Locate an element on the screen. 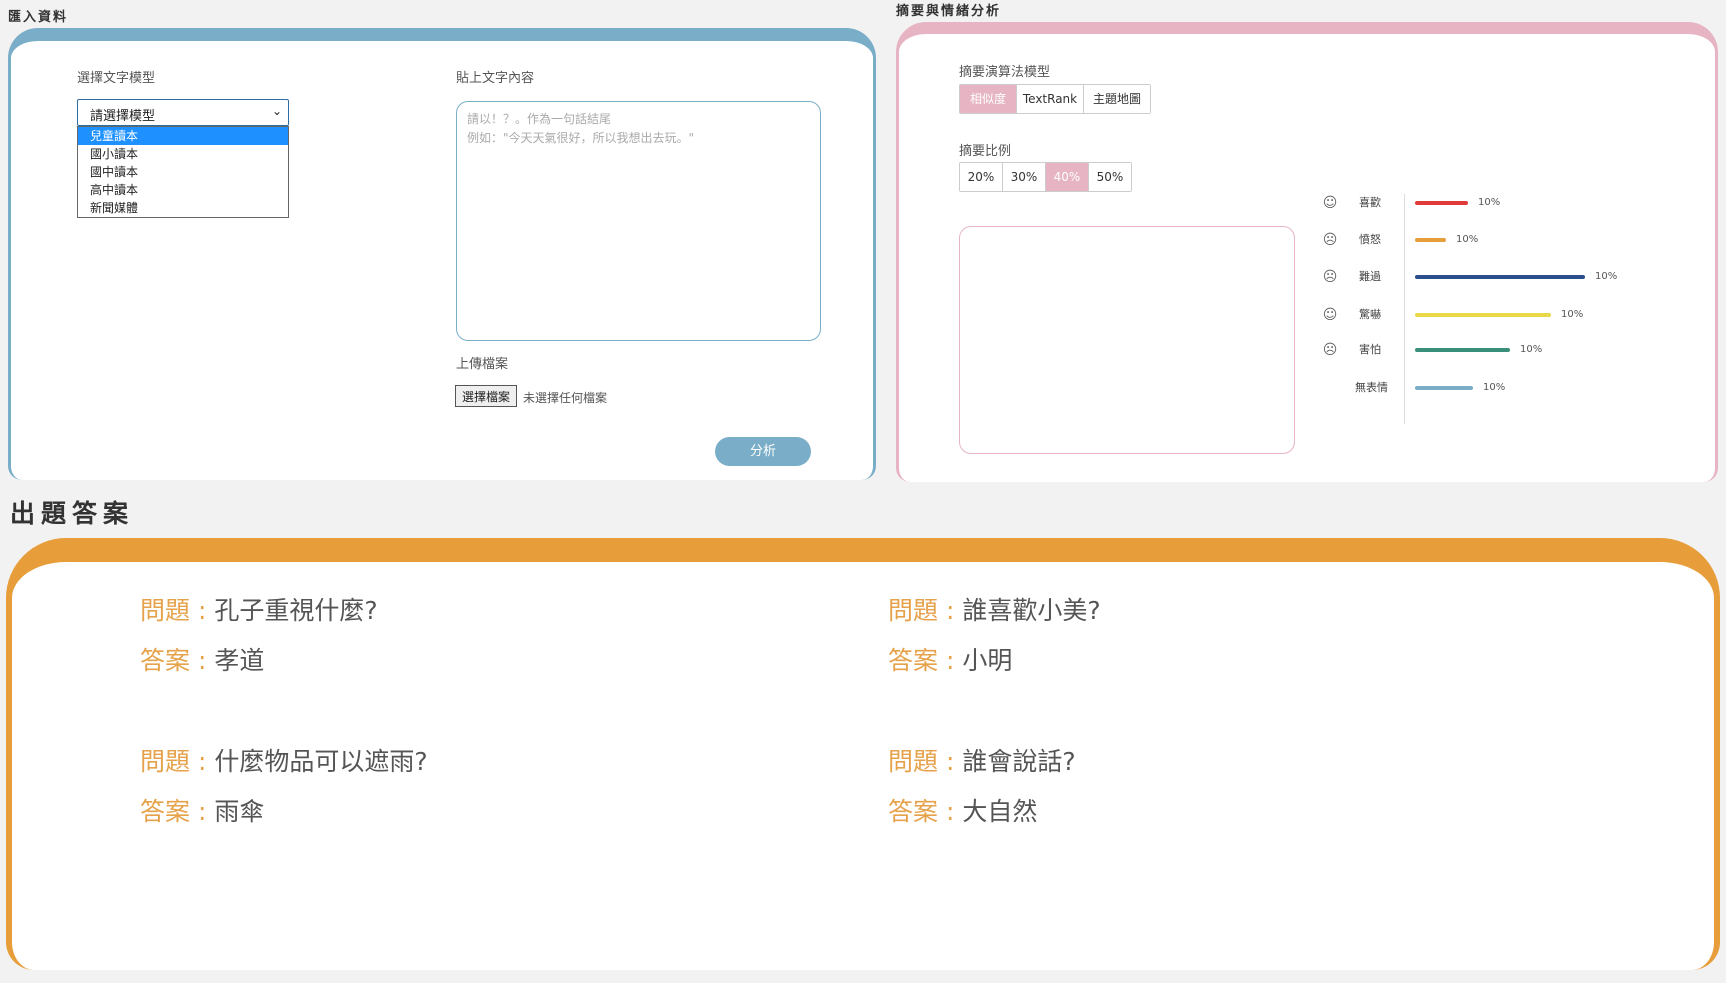 This screenshot has width=1726, height=983. qa-answer: 答案 : 大自然 is located at coordinates (963, 811).